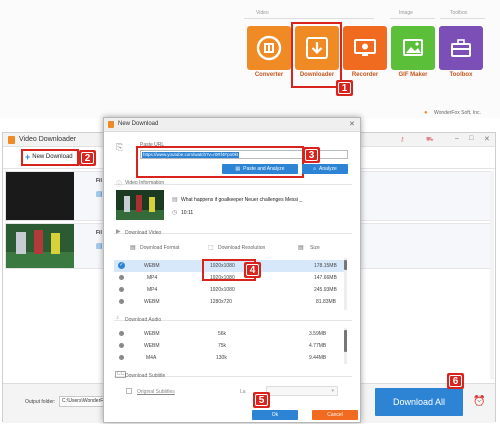  What do you see at coordinates (242, 248) in the screenshot?
I see `col-resolution: Download Resolution` at bounding box center [242, 248].